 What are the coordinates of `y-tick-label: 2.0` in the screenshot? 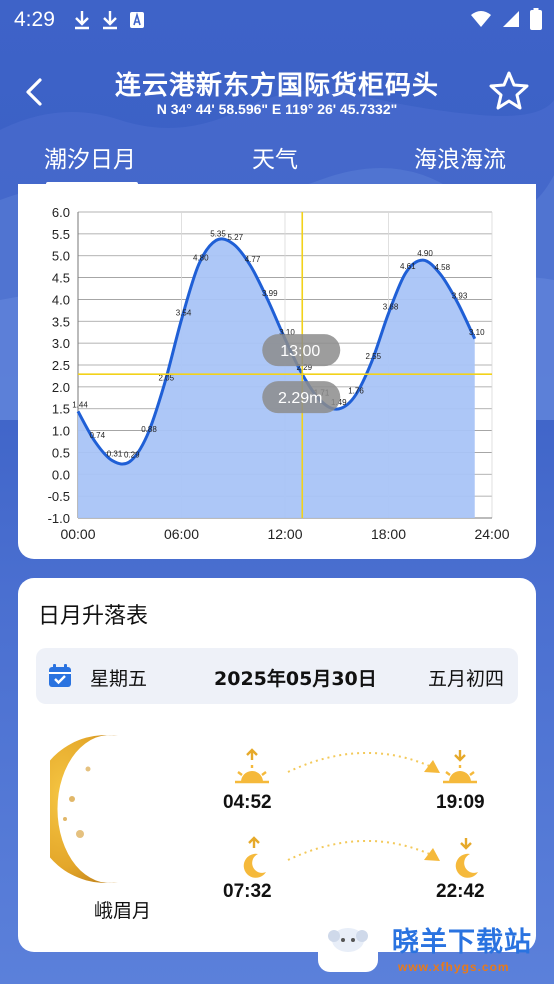 It's located at (61, 387).